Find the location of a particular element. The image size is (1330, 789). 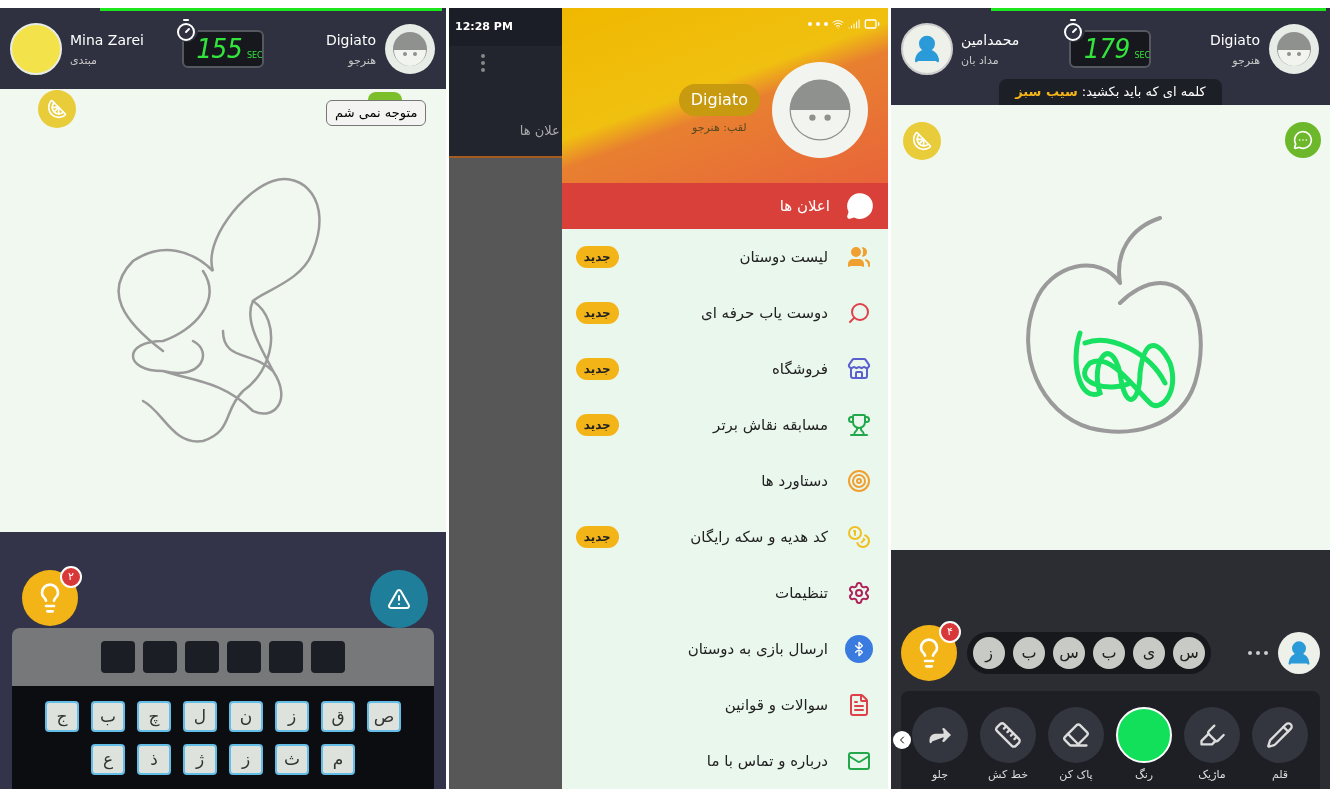

tool-label: جلو is located at coordinates (940, 775).